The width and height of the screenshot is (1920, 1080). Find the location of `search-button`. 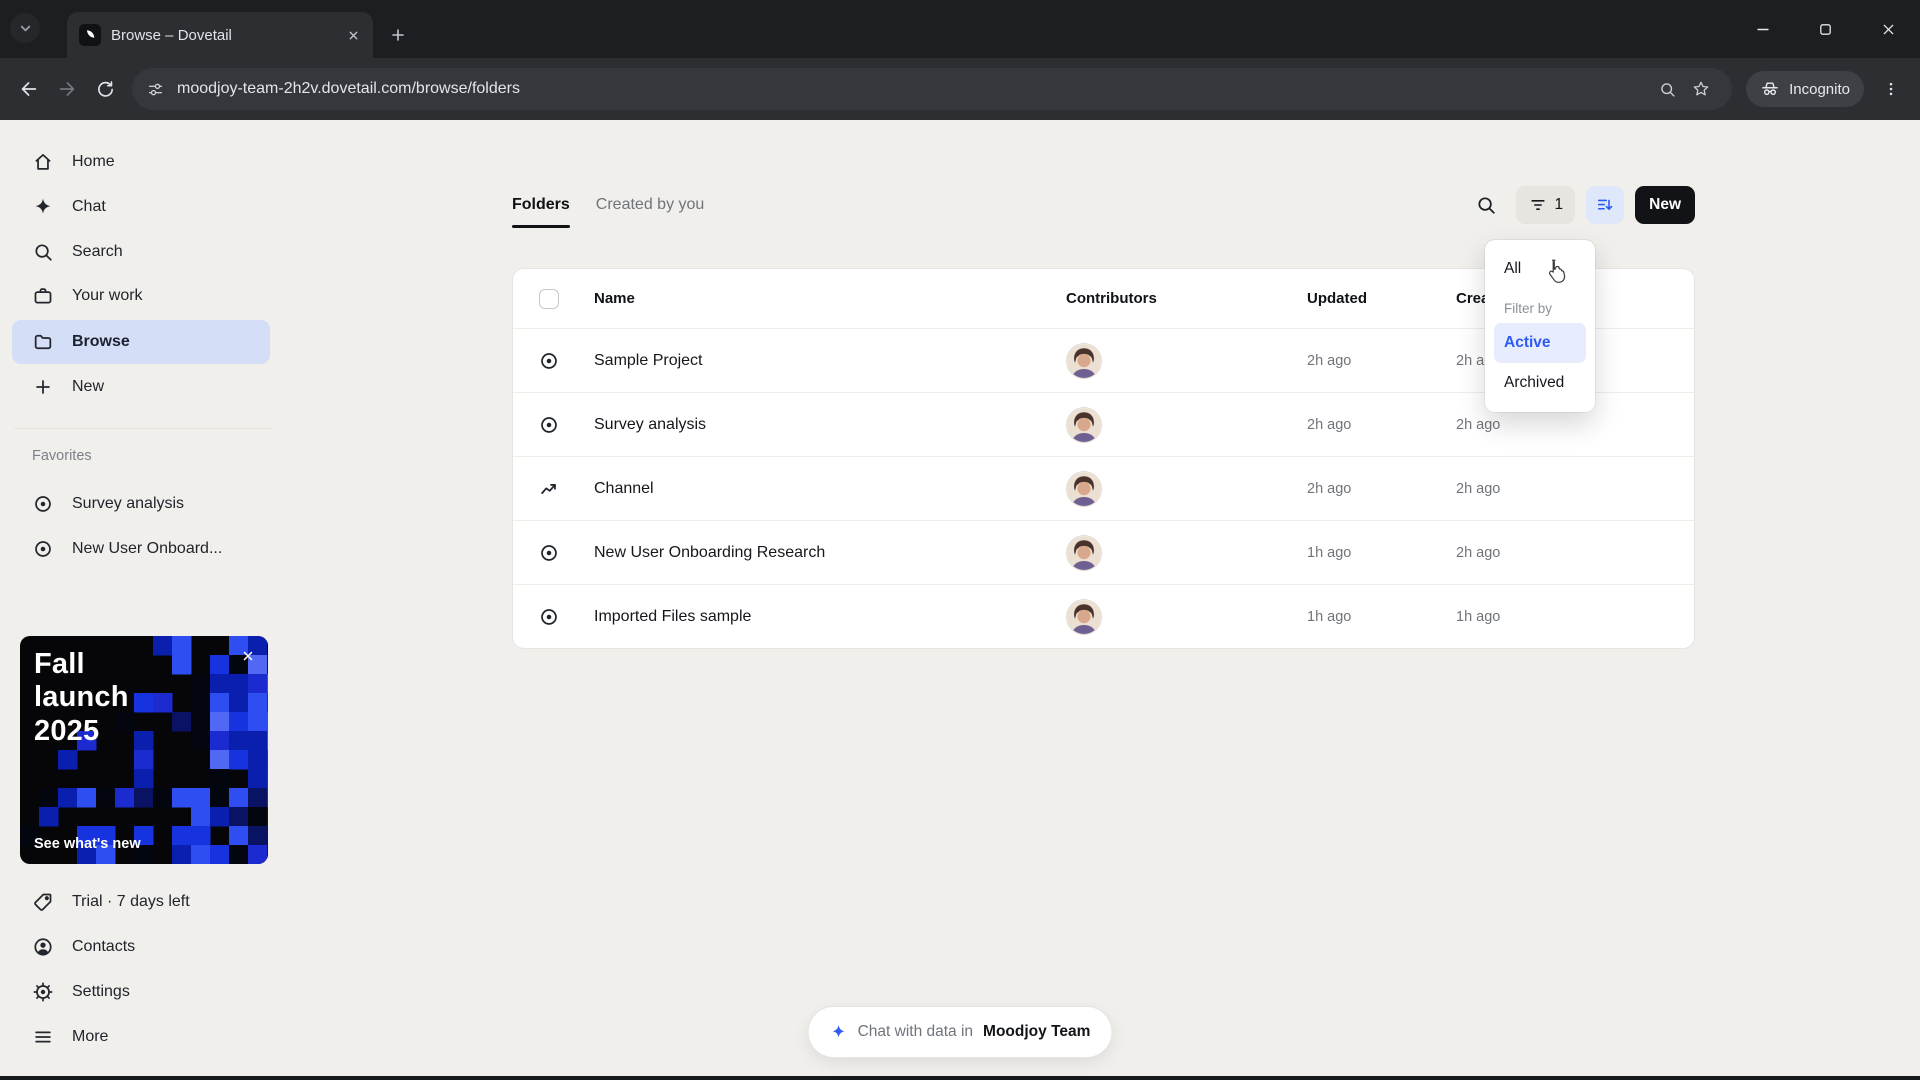

search-button is located at coordinates (1486, 205).